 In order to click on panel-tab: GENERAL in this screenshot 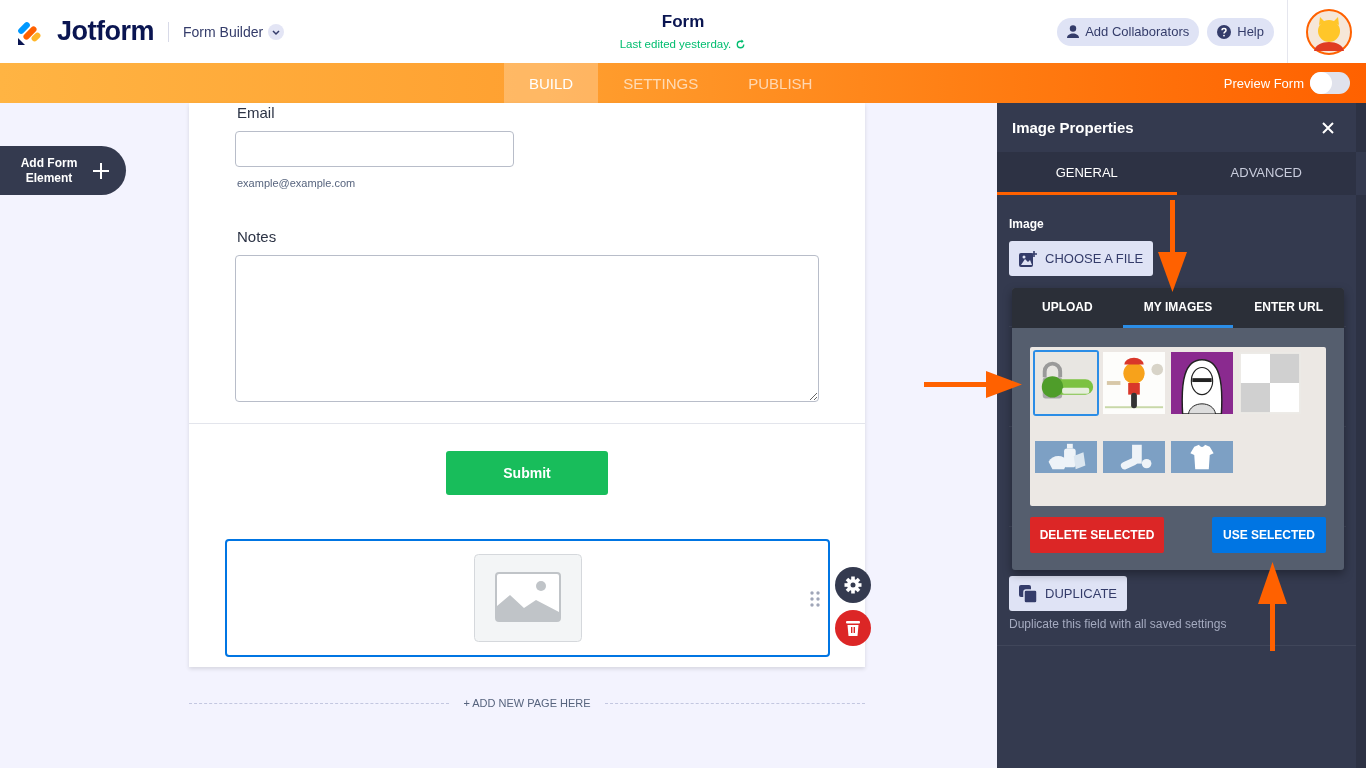, I will do `click(1087, 173)`.